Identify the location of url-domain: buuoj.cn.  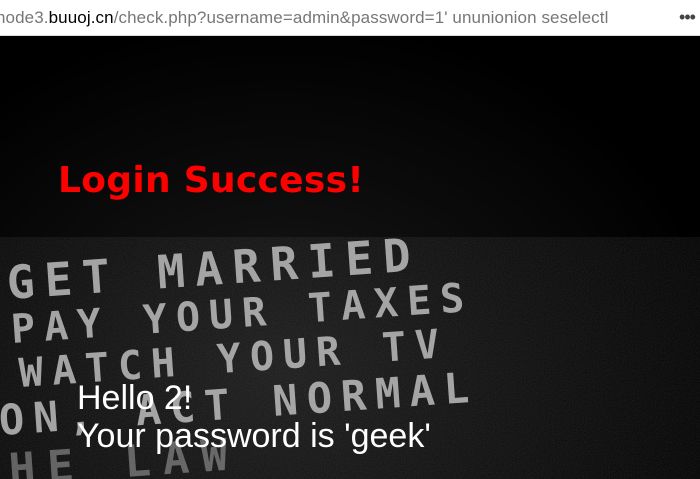
(81, 17).